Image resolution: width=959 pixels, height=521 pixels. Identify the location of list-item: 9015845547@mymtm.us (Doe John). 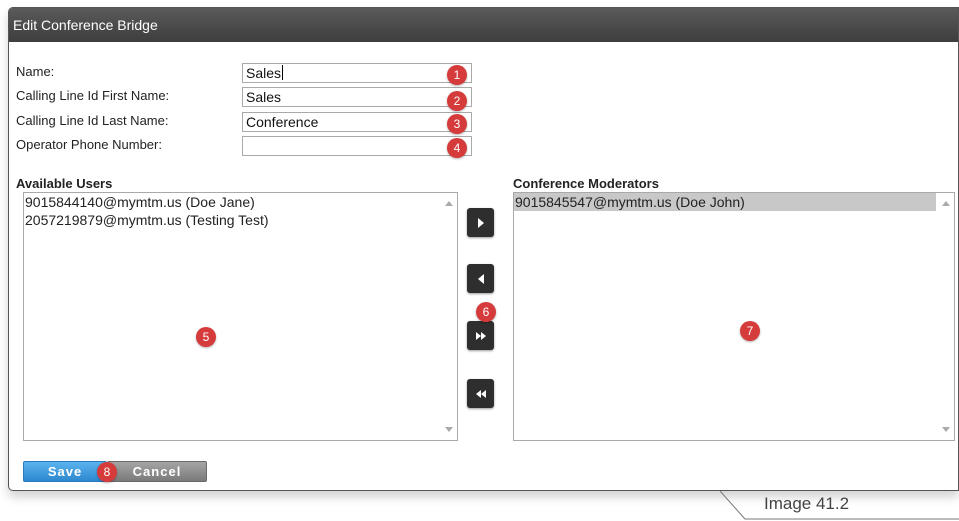
(725, 202).